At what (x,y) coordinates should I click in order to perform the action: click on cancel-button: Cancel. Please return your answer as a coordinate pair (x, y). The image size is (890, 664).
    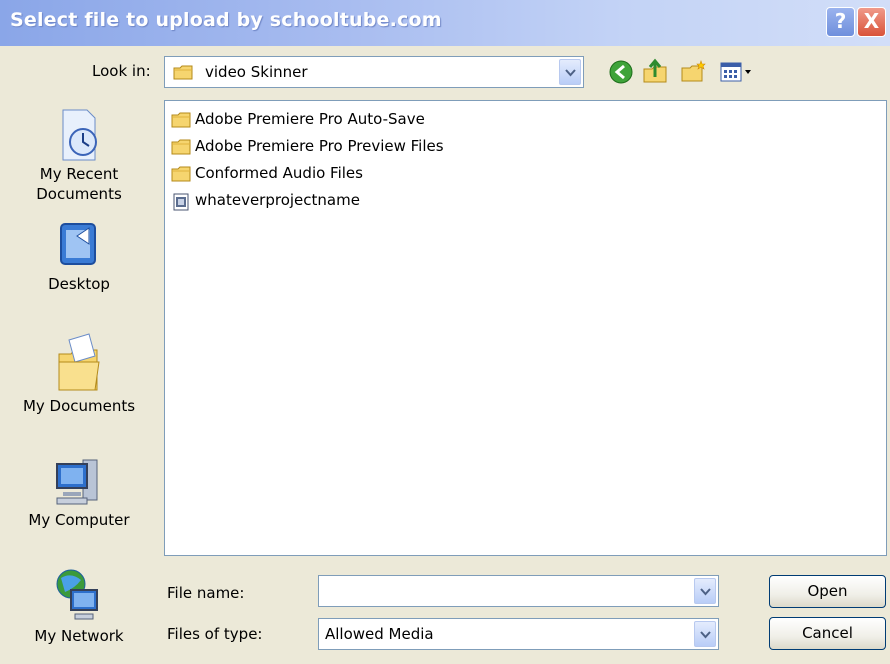
    Looking at the image, I should click on (827, 633).